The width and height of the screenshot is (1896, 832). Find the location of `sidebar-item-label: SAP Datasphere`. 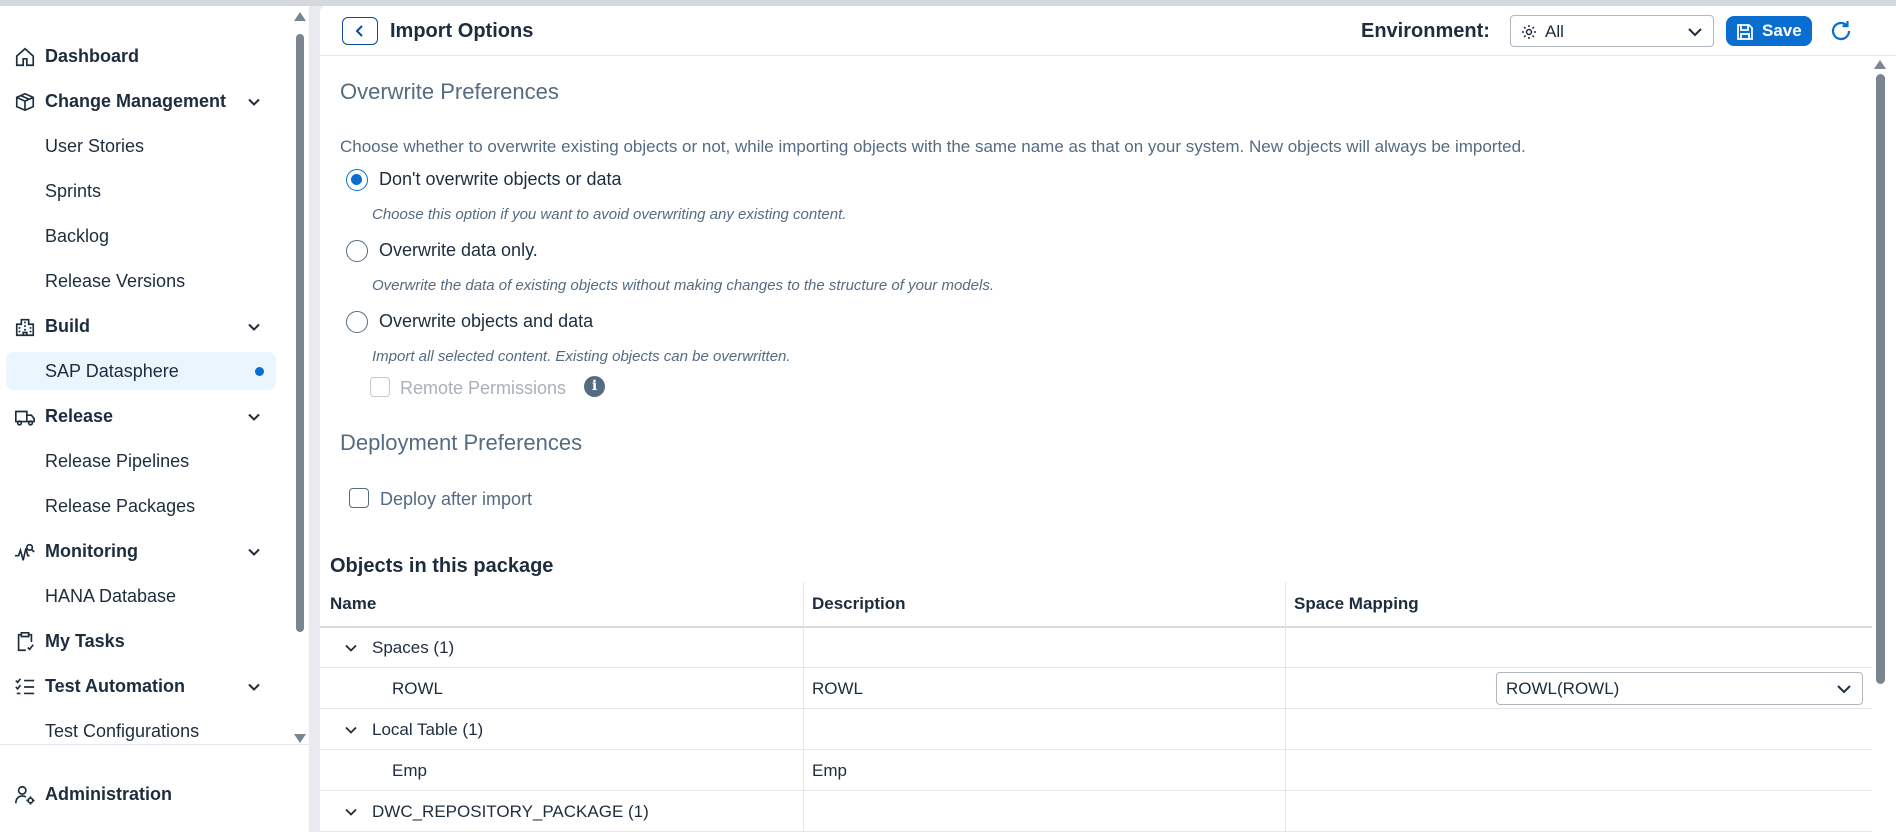

sidebar-item-label: SAP Datasphere is located at coordinates (112, 370).